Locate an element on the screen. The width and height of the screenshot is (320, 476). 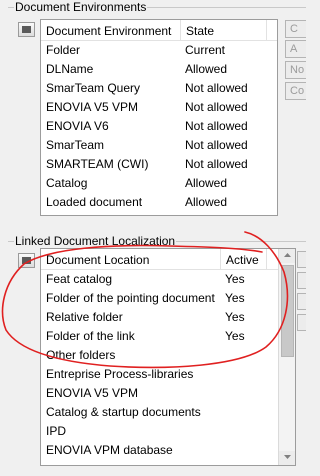
env-list-item: SmarTeam Not allowed is located at coordinates (159, 145).